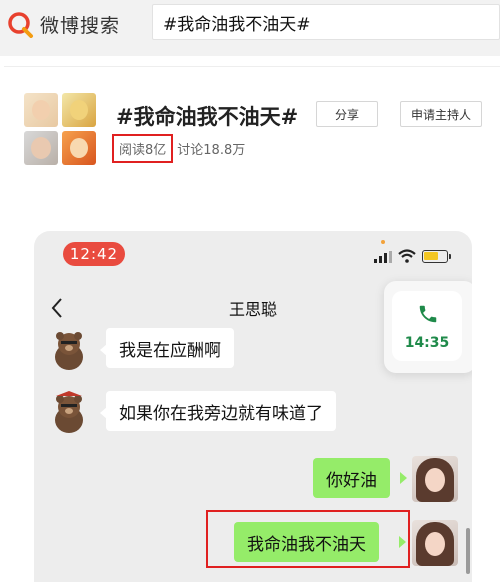 The image size is (500, 582). Describe the element at coordinates (170, 348) in the screenshot. I see `message-bubble: 我是在应酬啊` at that location.